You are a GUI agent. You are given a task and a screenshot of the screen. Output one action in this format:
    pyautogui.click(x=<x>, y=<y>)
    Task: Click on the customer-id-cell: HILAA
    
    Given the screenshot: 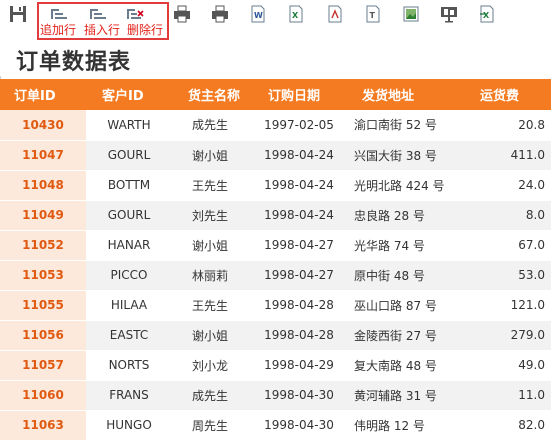 What is the action you would take?
    pyautogui.click(x=129, y=305)
    